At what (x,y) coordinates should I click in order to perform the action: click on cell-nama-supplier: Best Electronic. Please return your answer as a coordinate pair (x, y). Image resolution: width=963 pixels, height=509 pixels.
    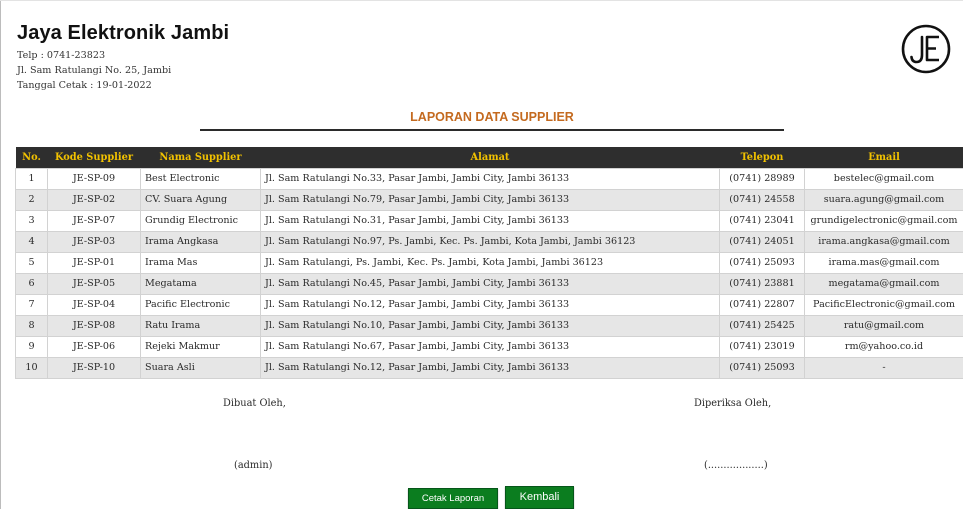
    Looking at the image, I should click on (200, 178).